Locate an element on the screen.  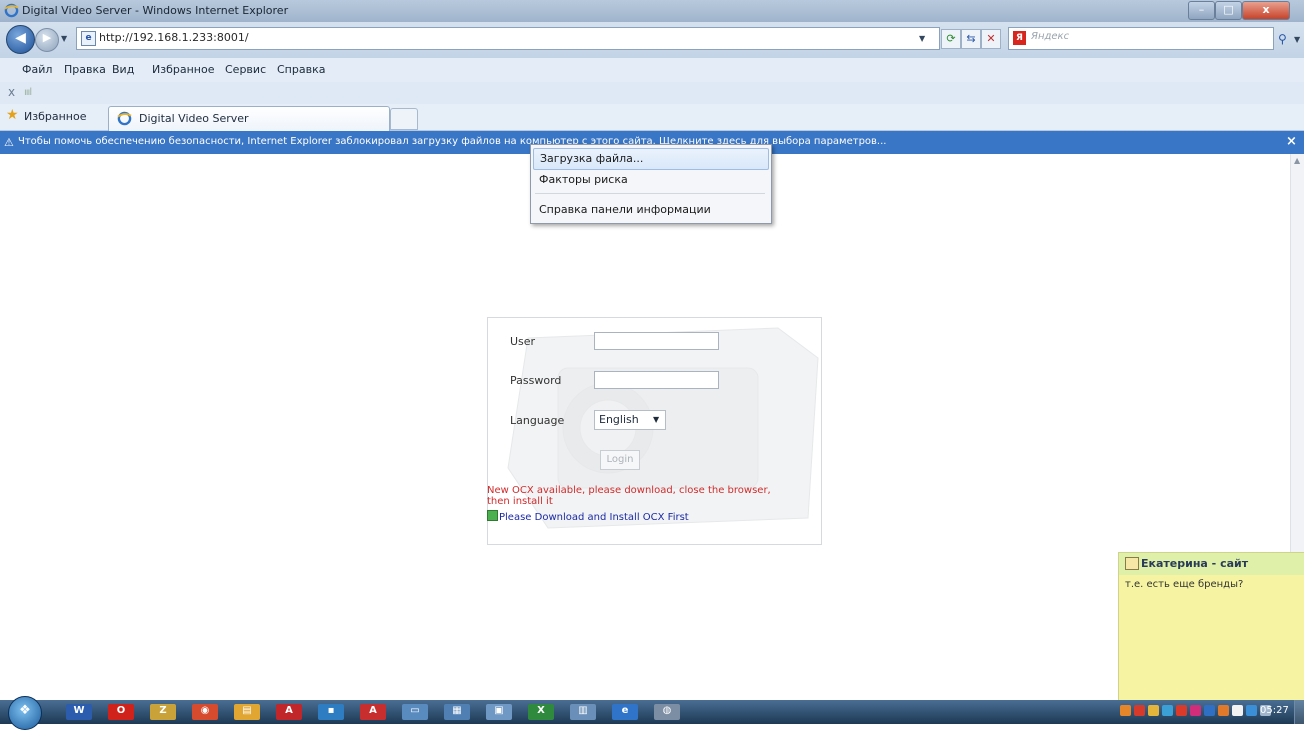
back-button: ◀ is located at coordinates (20, 39).